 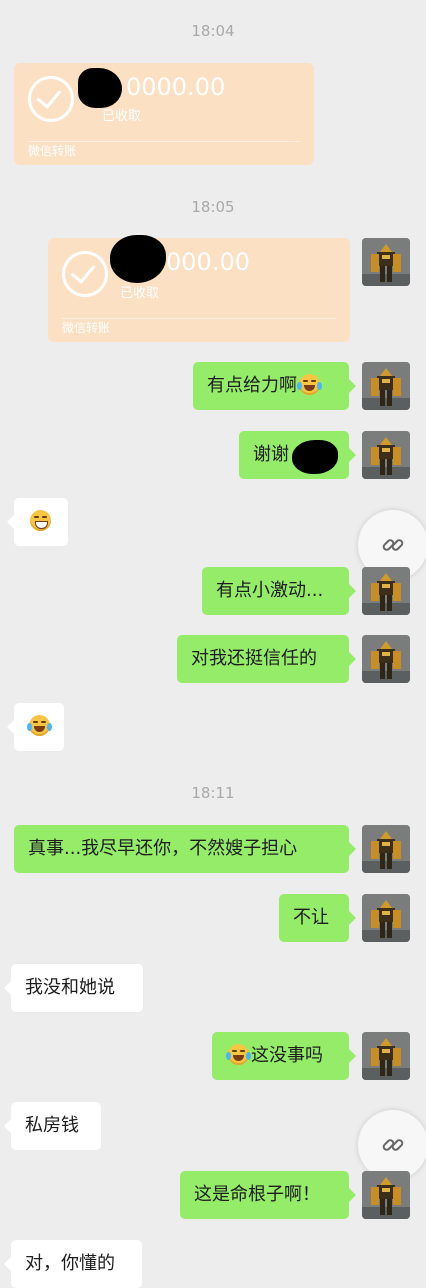 I want to click on my-message: 这没事吗, so click(x=284, y=1056).